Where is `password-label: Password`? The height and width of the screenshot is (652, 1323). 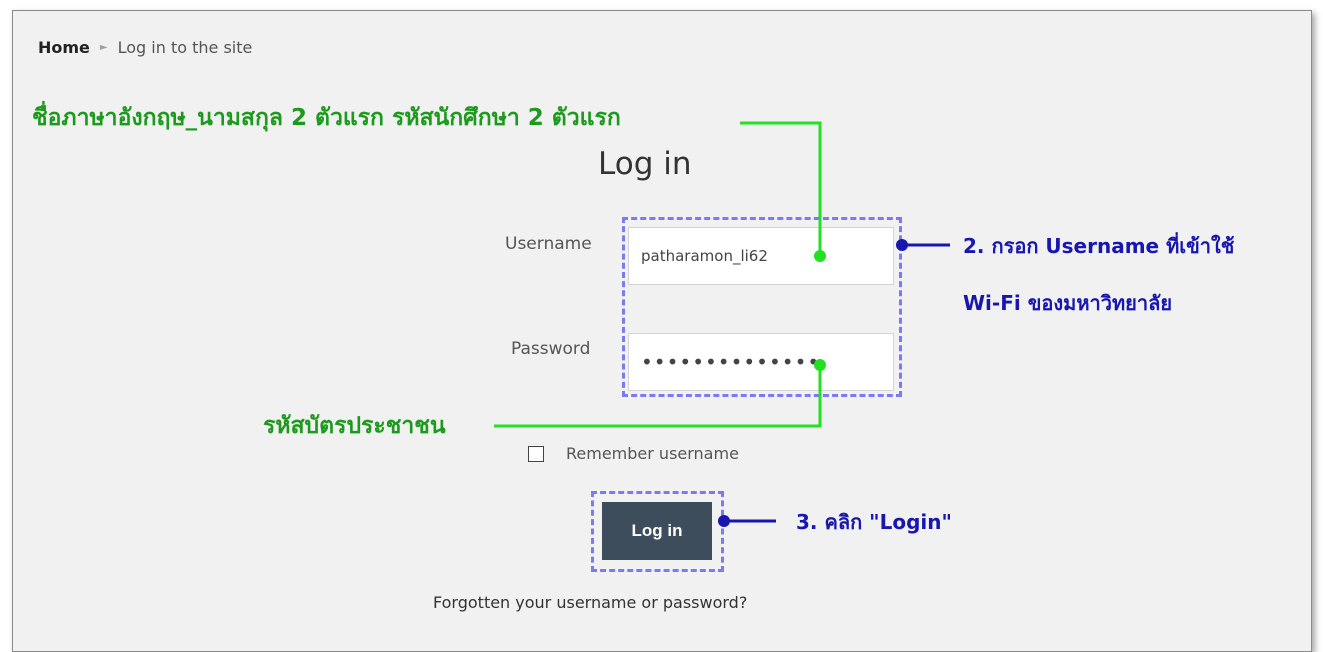
password-label: Password is located at coordinates (551, 349).